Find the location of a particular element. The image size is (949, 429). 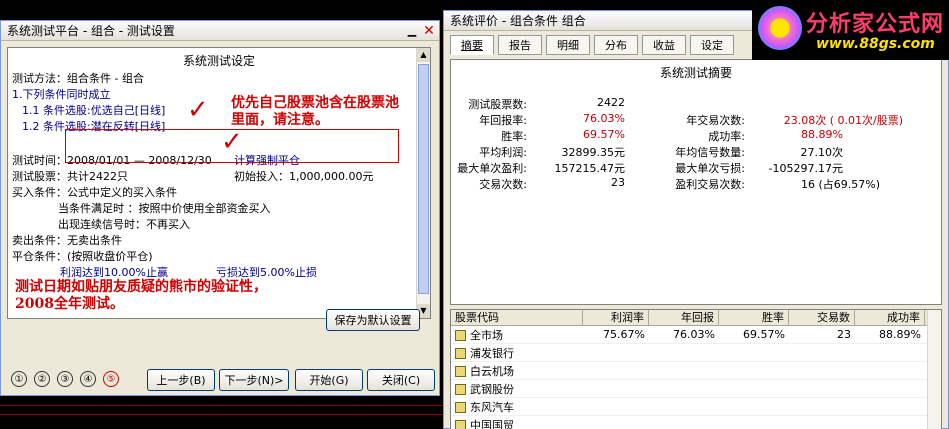

cell-profit: 75.67% is located at coordinates (624, 334).